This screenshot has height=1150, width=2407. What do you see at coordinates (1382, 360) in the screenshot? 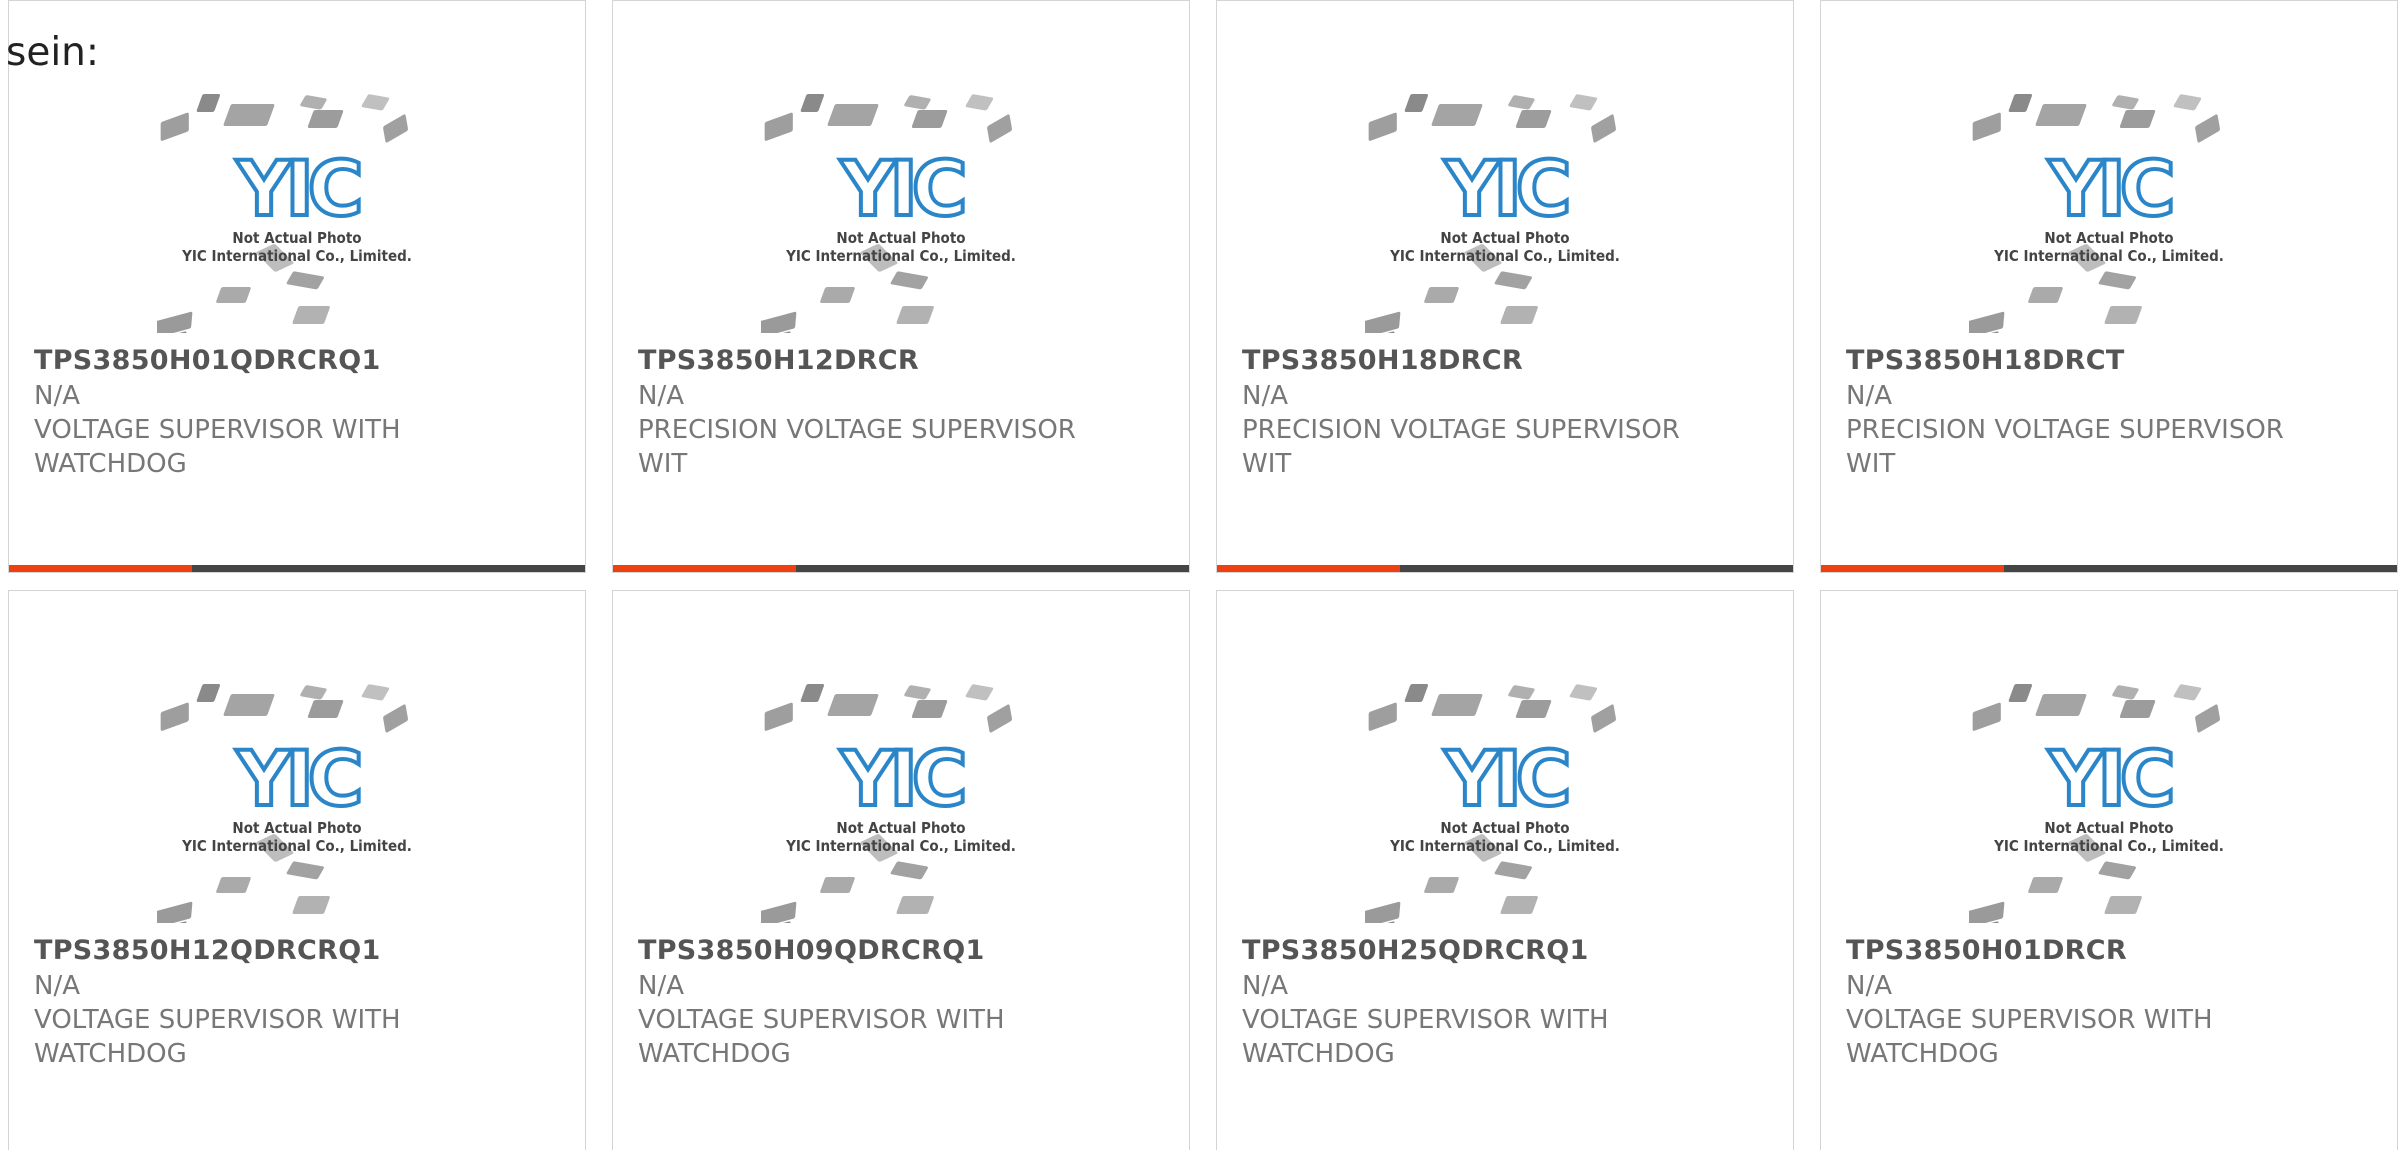
I see `product-part-number: TPS3850H18DRCR` at bounding box center [1382, 360].